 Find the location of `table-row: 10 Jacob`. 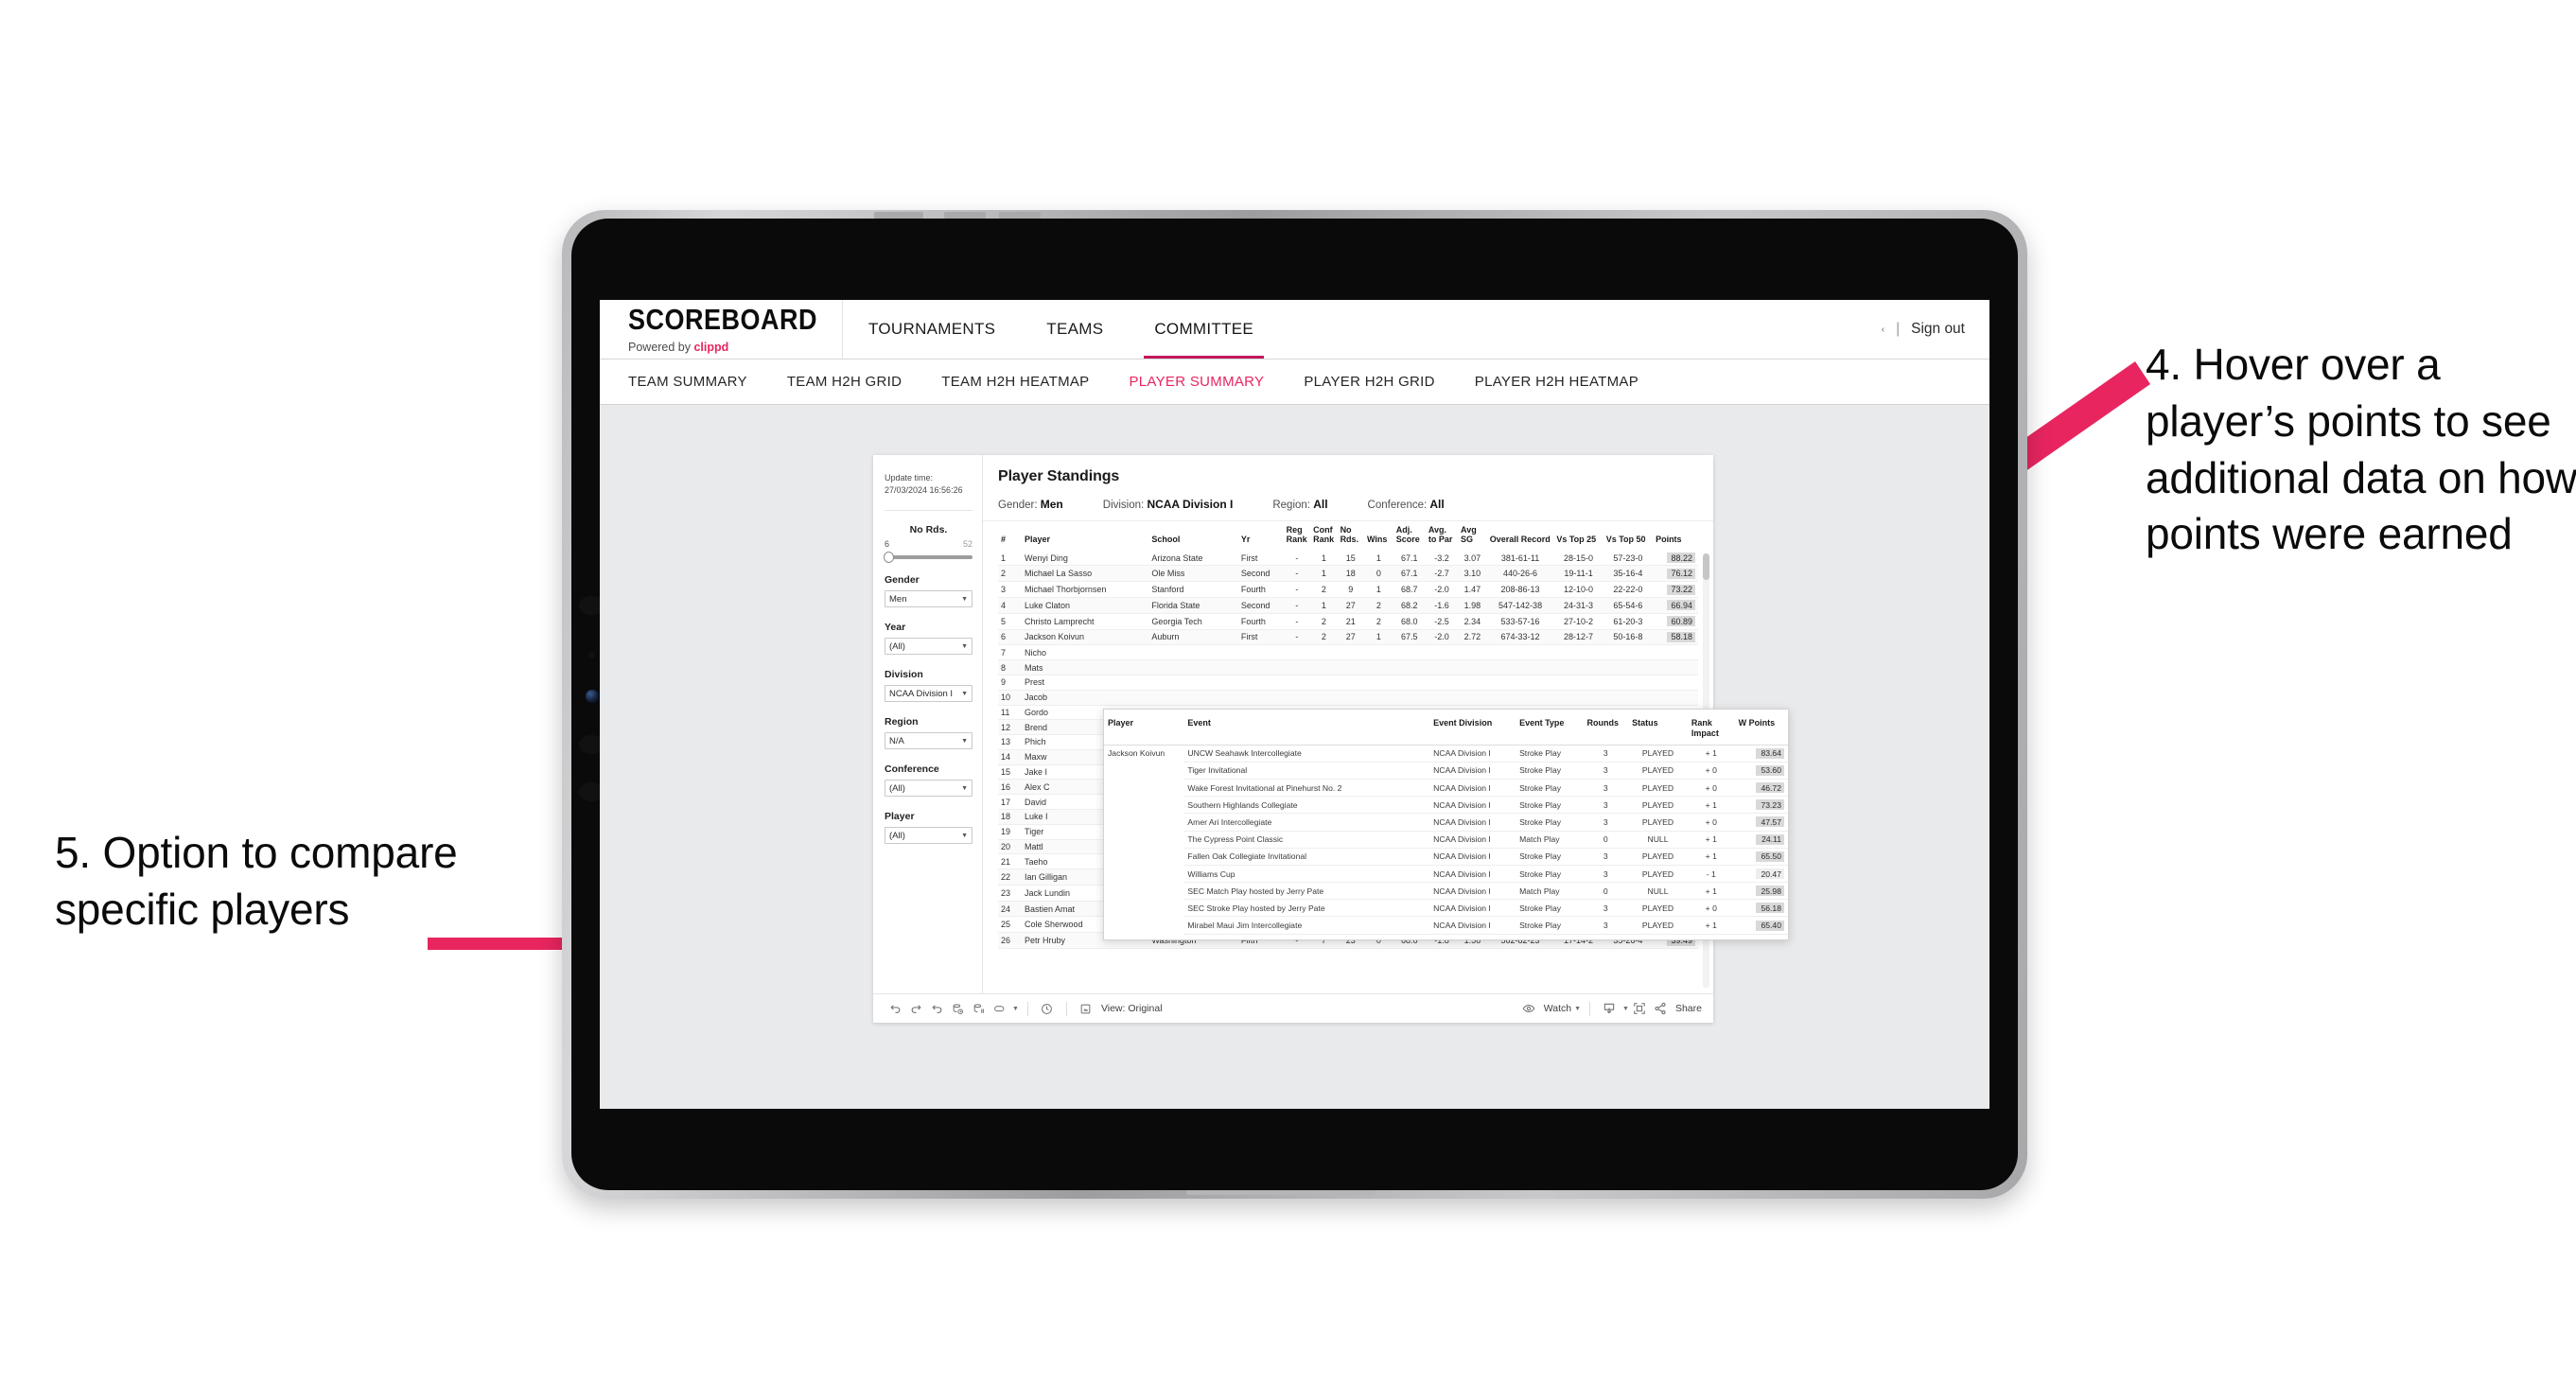

table-row: 10 Jacob is located at coordinates (1348, 698).